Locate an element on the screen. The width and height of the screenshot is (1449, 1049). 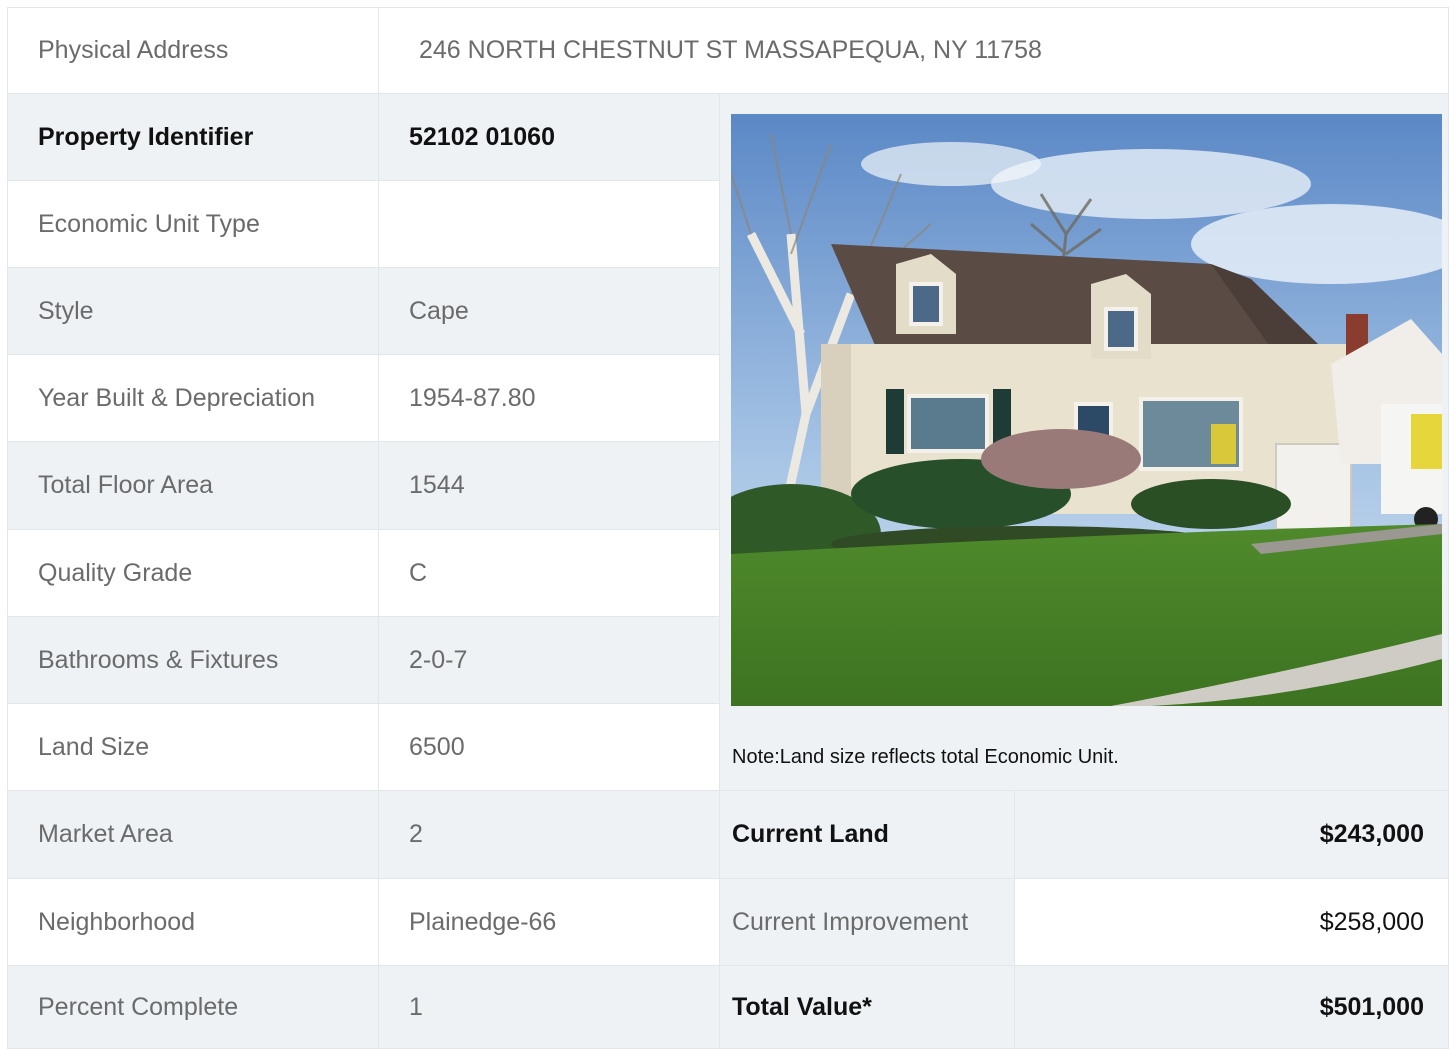
property-identifier-label: Property Identifier is located at coordinates (193, 137).